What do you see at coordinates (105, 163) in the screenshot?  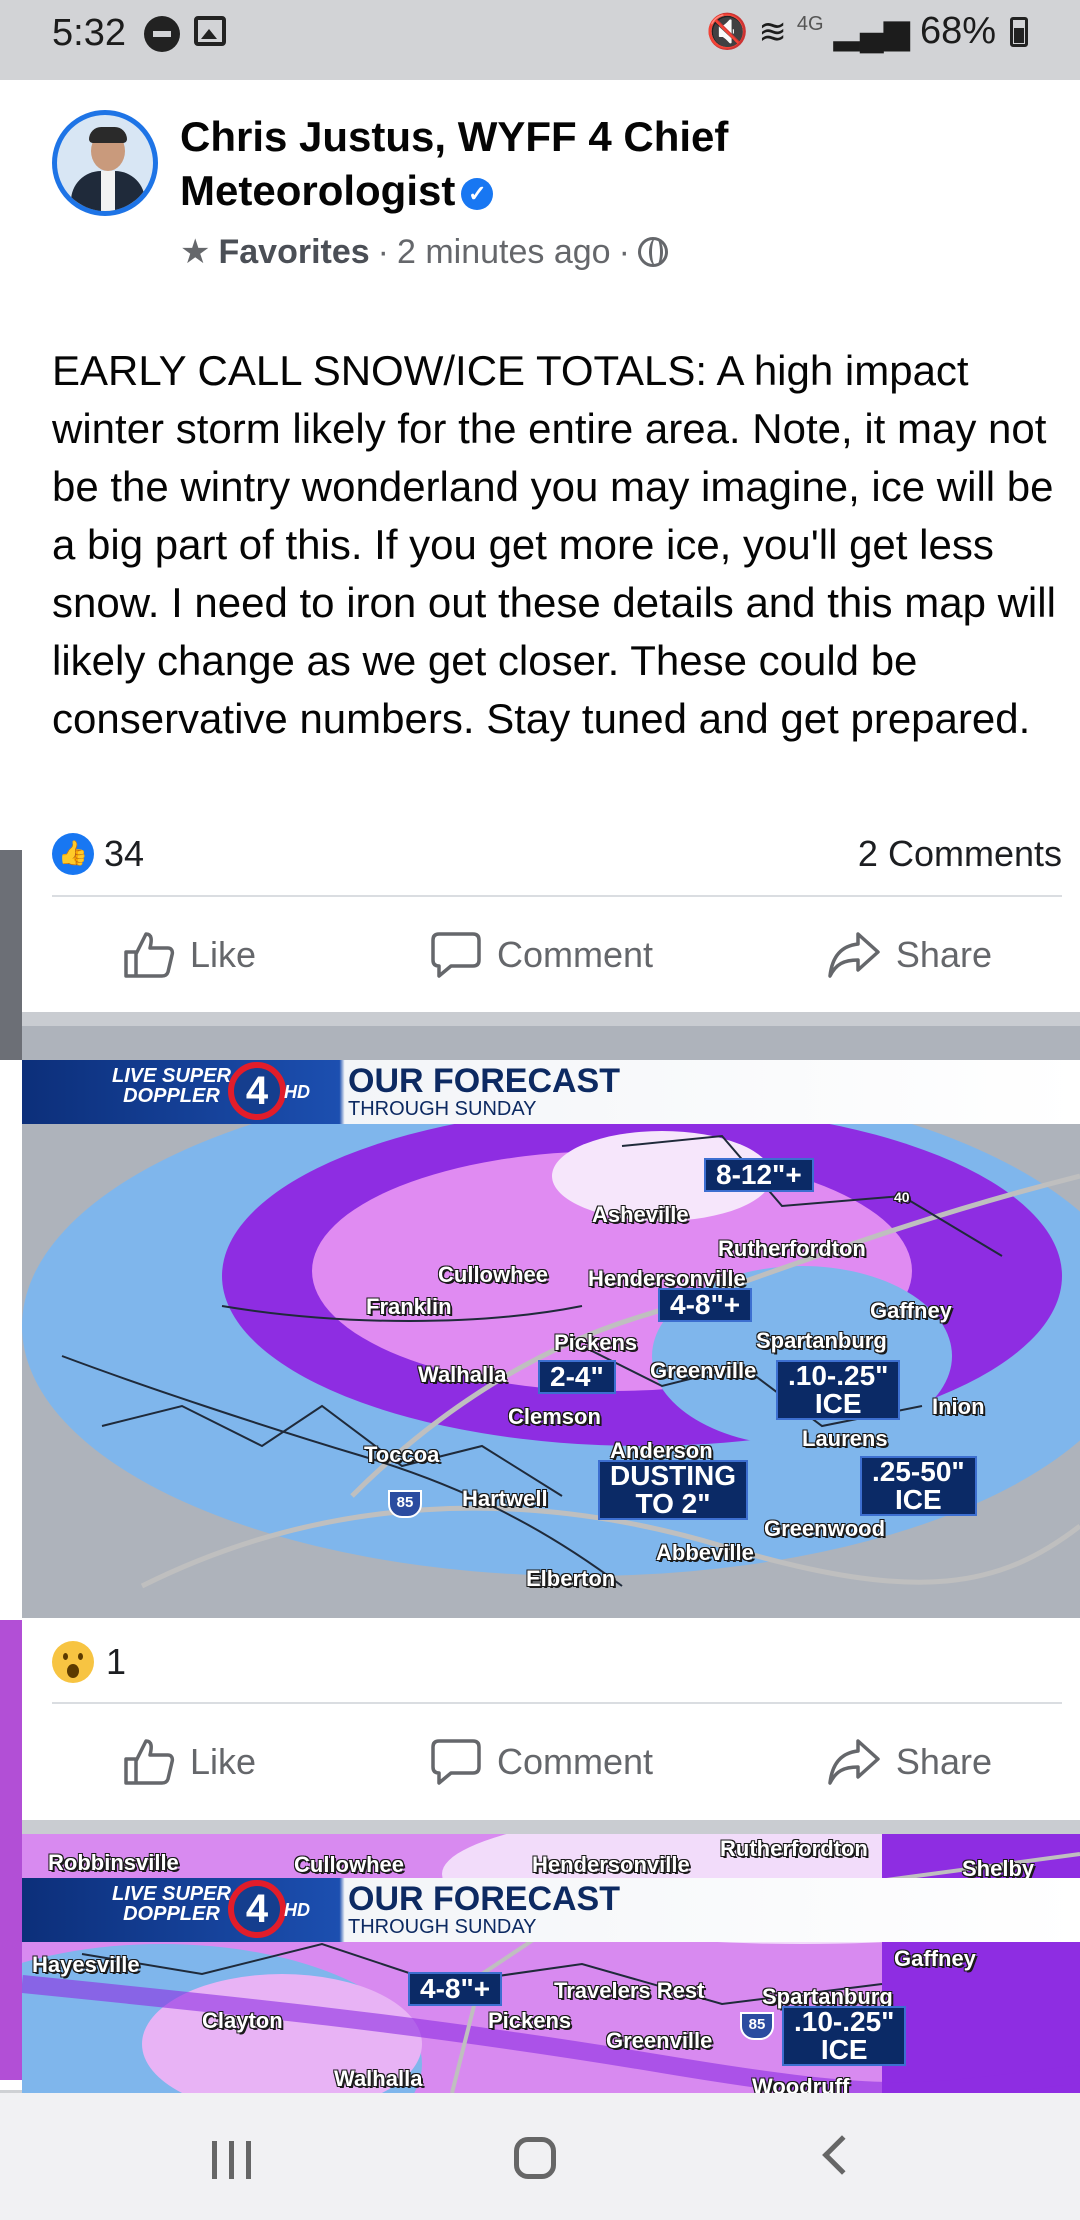 I see `author-avatar` at bounding box center [105, 163].